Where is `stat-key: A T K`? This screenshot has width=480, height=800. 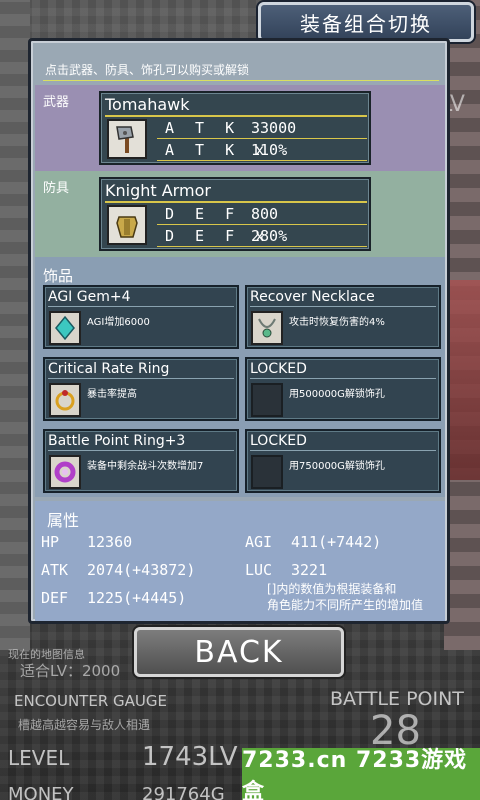 stat-key: A T K is located at coordinates (203, 128).